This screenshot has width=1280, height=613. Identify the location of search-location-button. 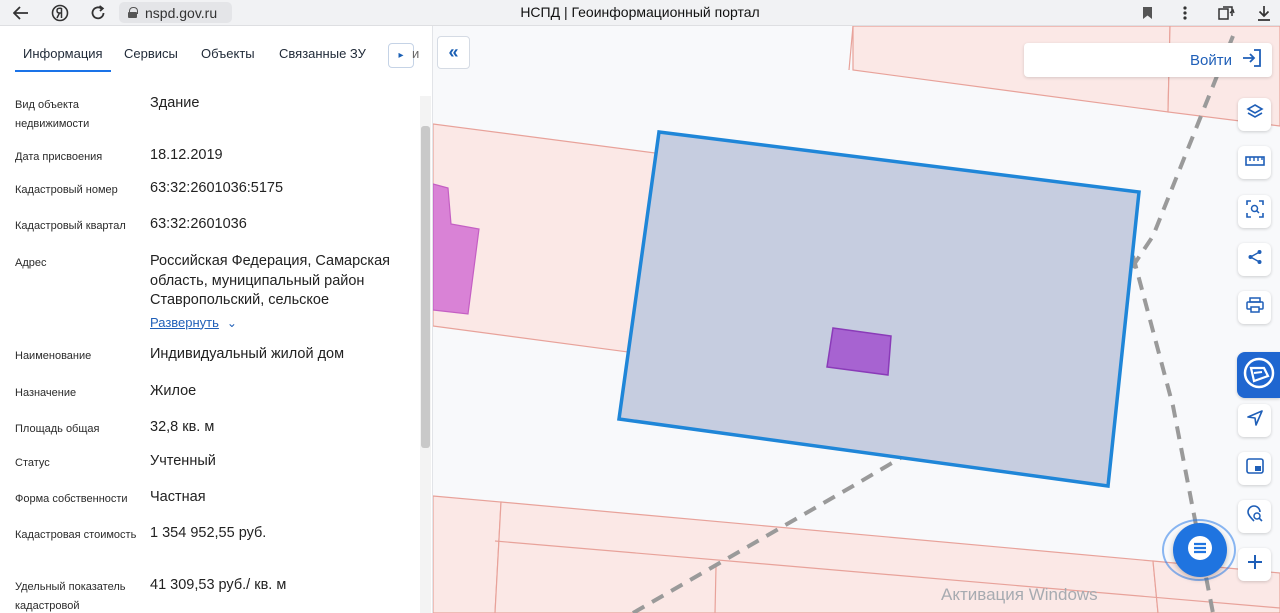
(1254, 516).